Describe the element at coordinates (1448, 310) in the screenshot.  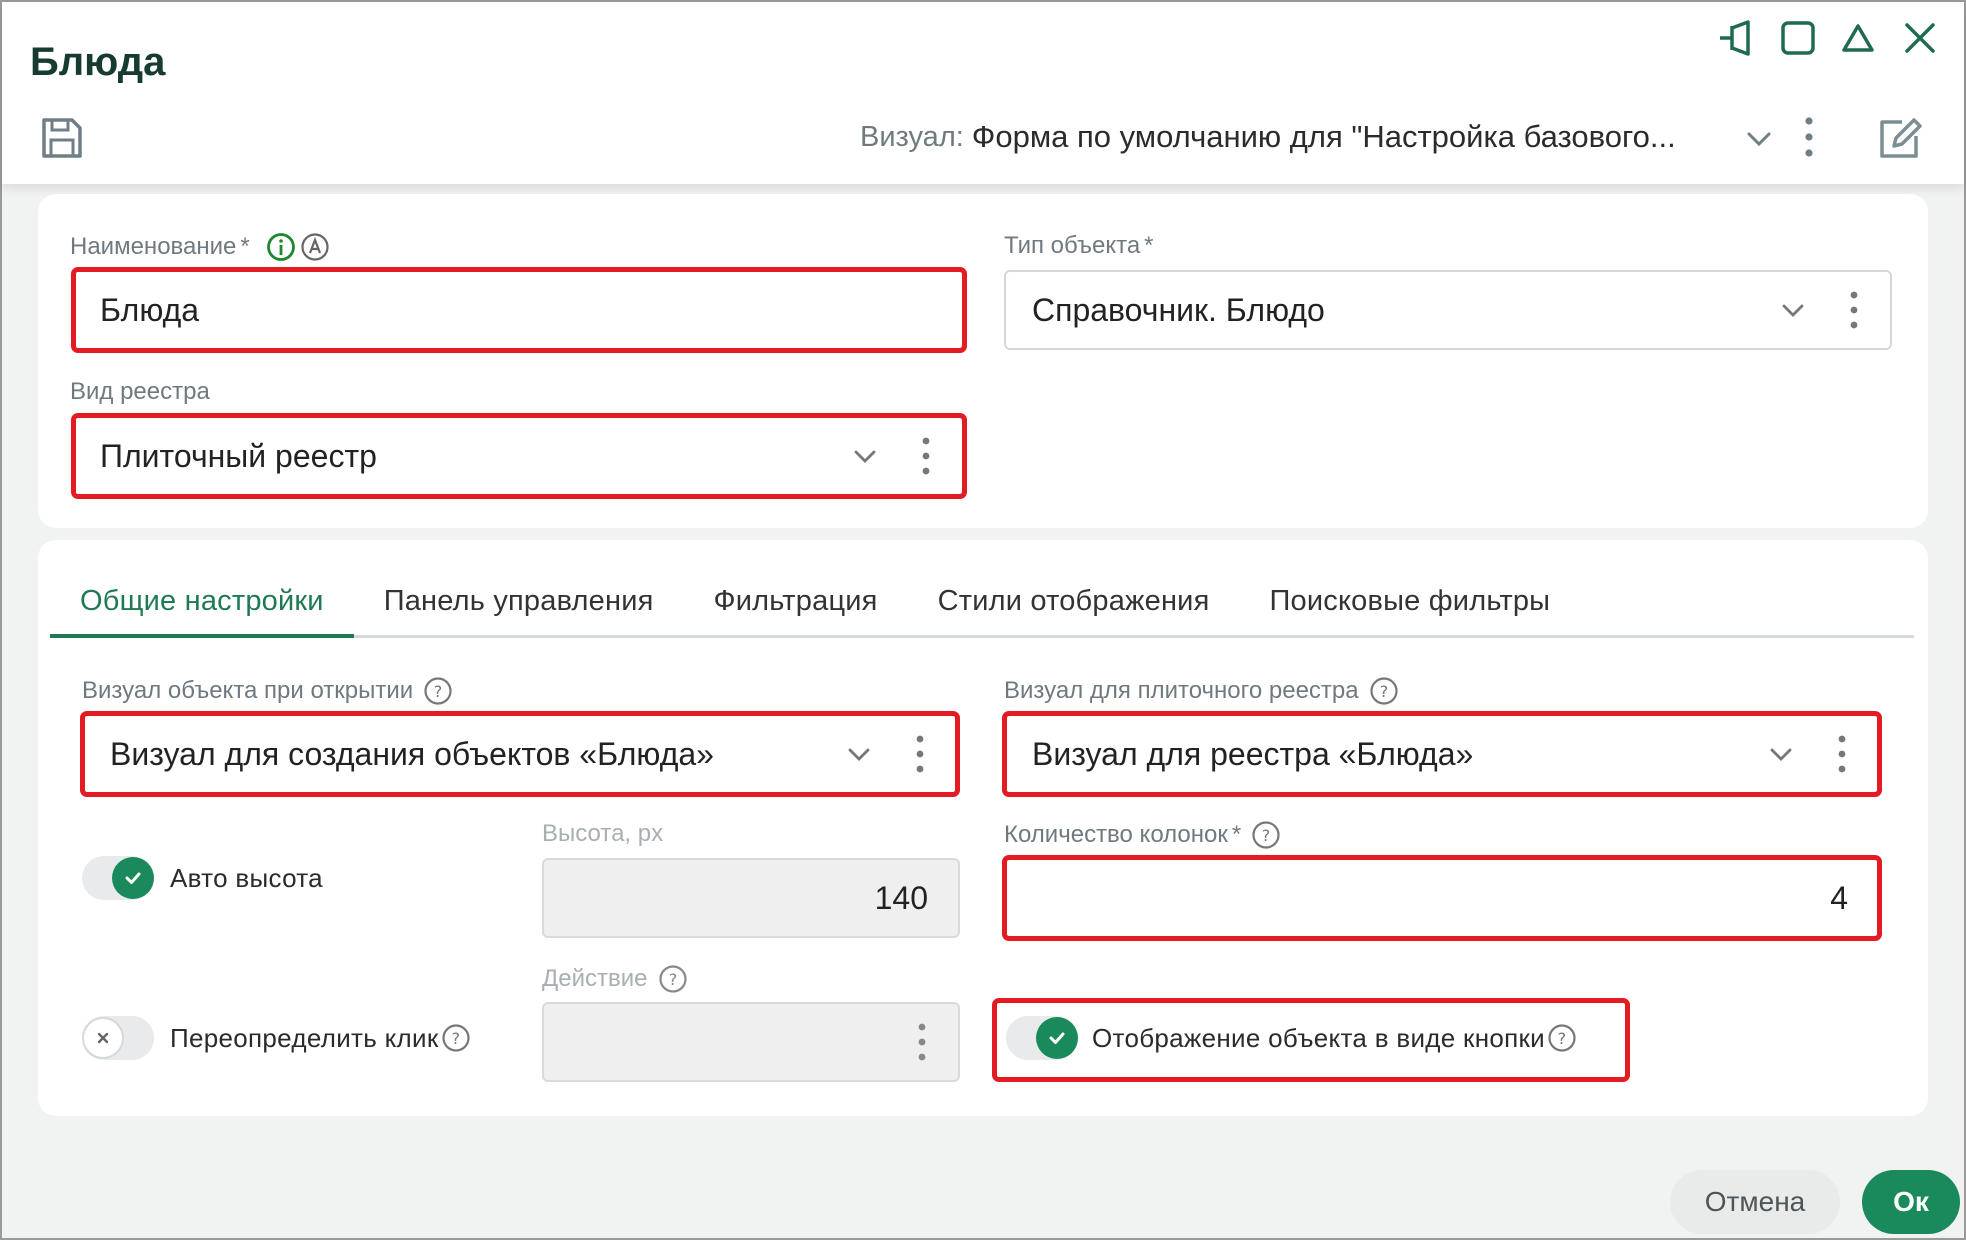
I see `object-type-select: Справочник. Блюдо` at that location.